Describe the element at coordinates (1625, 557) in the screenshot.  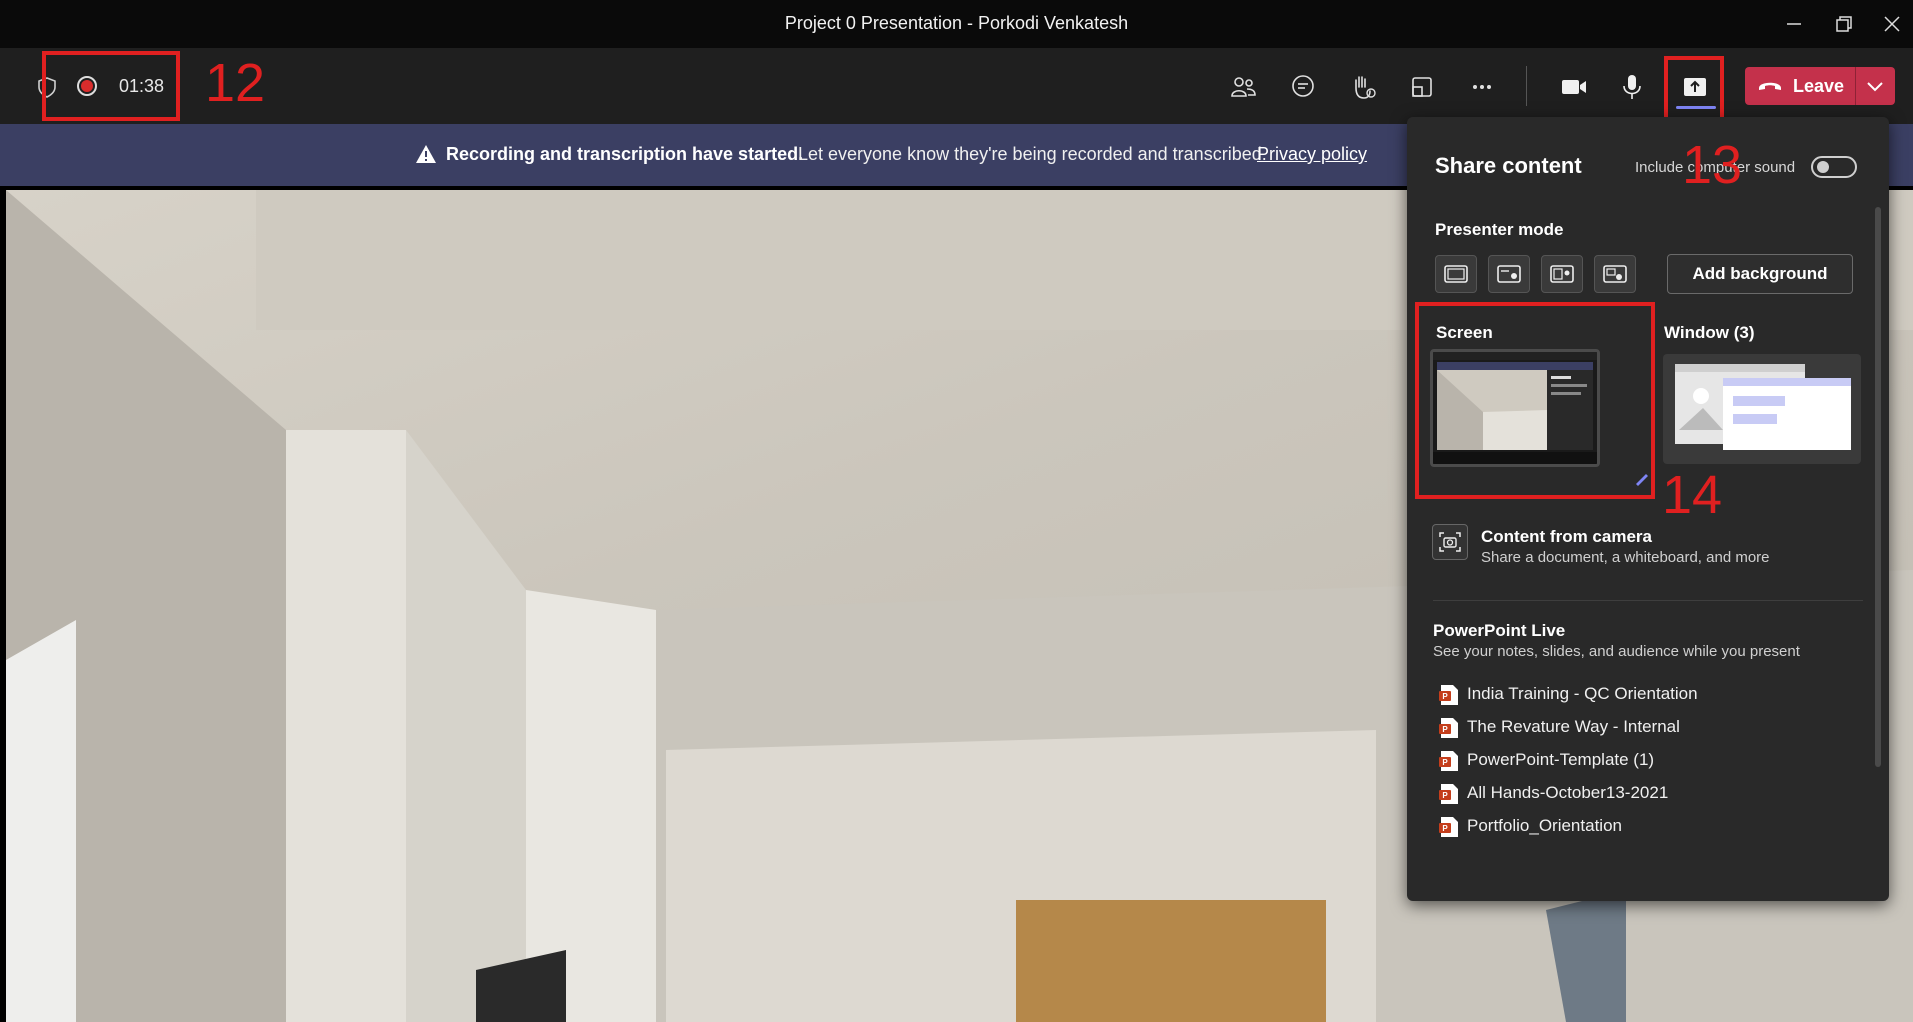
I see `content-from-camera-subtitle: Share a document, a whiteboard, and more` at that location.